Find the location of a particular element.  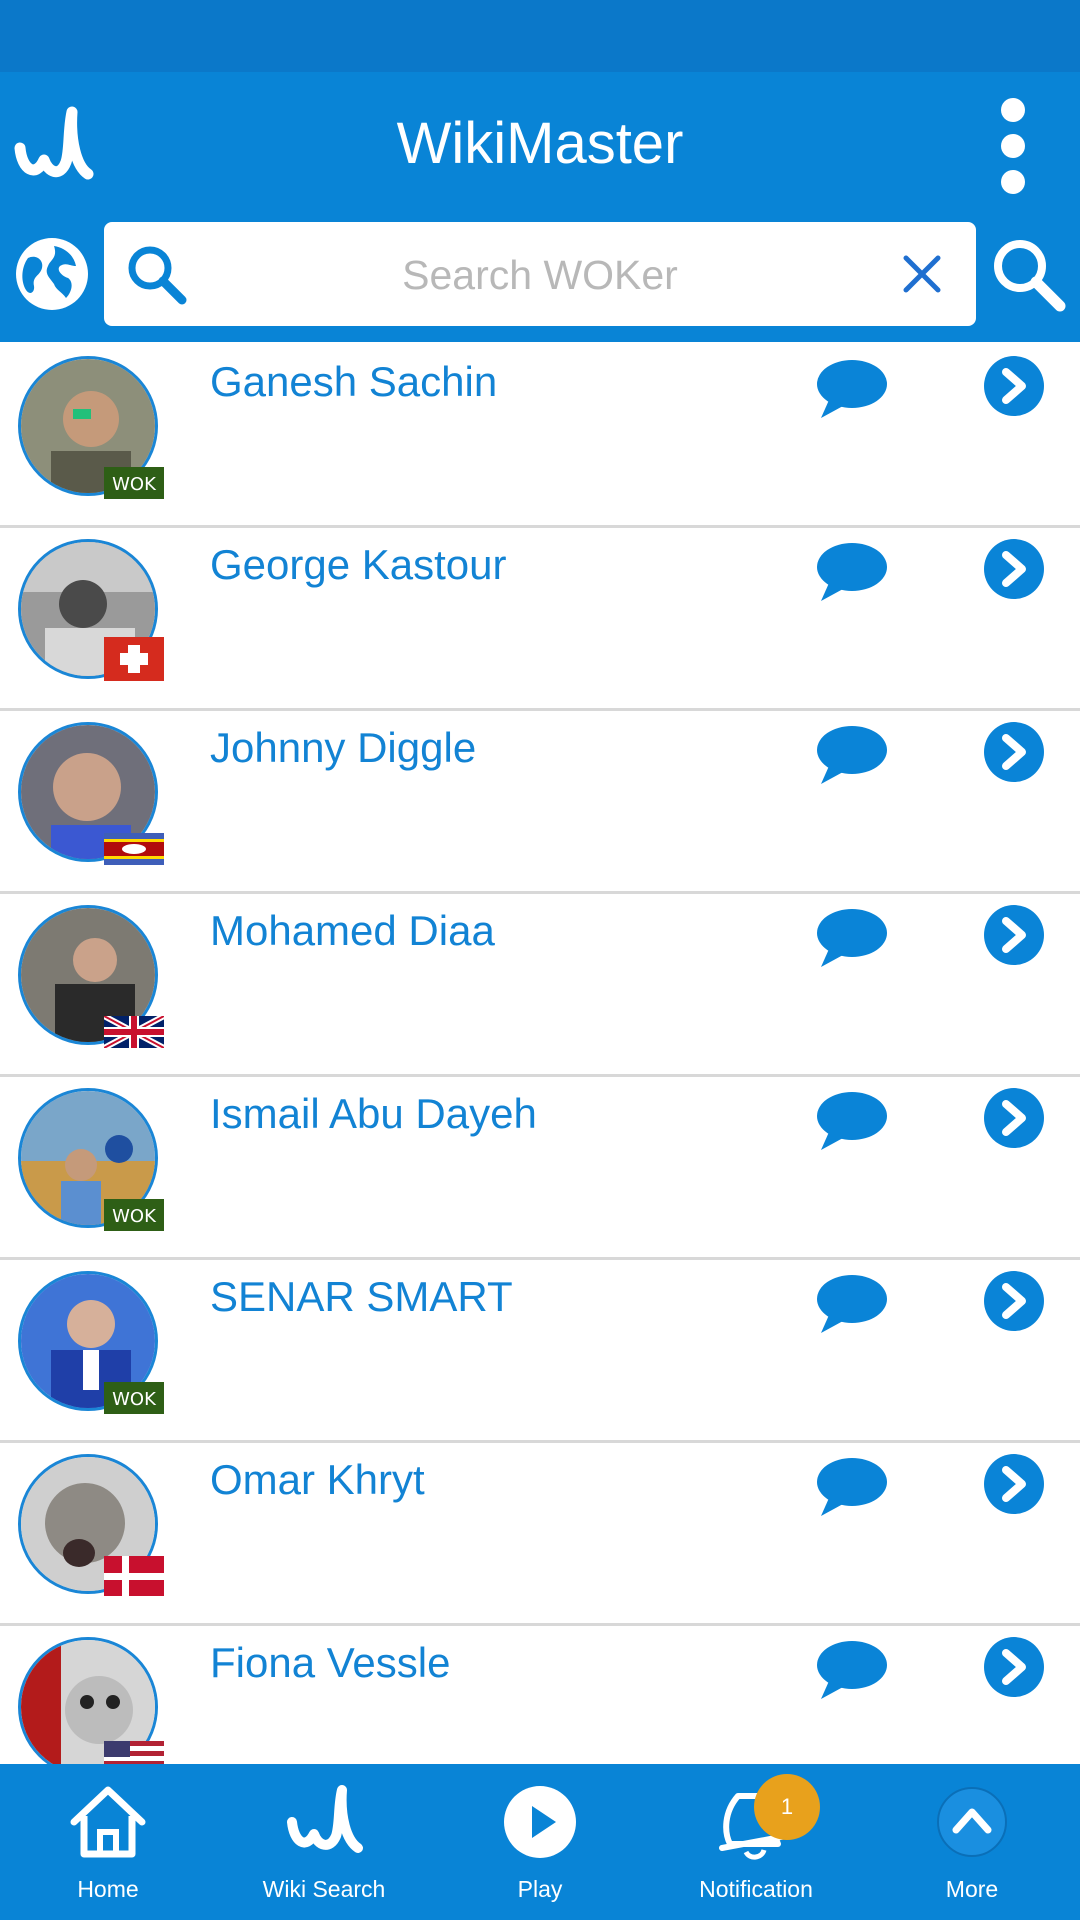

nav-notification-label: Notification is located at coordinates (756, 1889).